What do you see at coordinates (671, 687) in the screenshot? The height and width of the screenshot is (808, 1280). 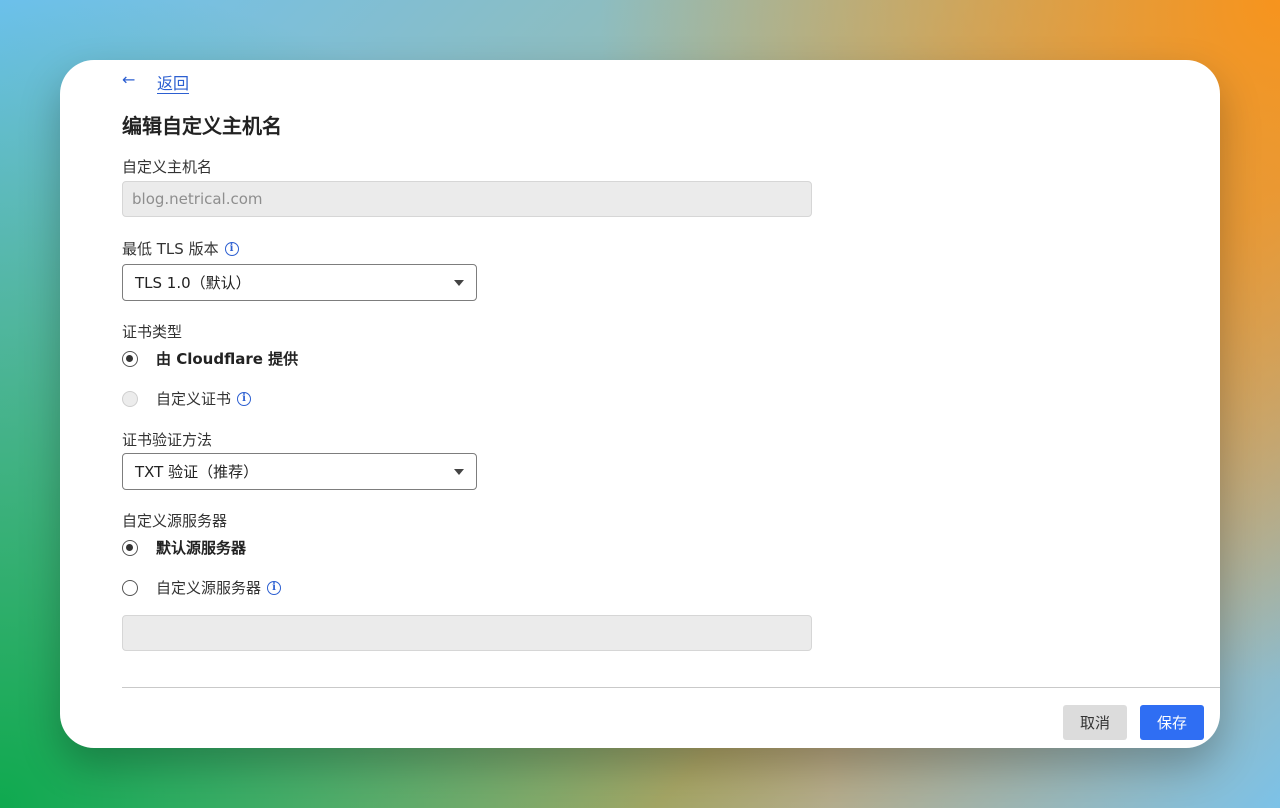 I see `footer-divider` at bounding box center [671, 687].